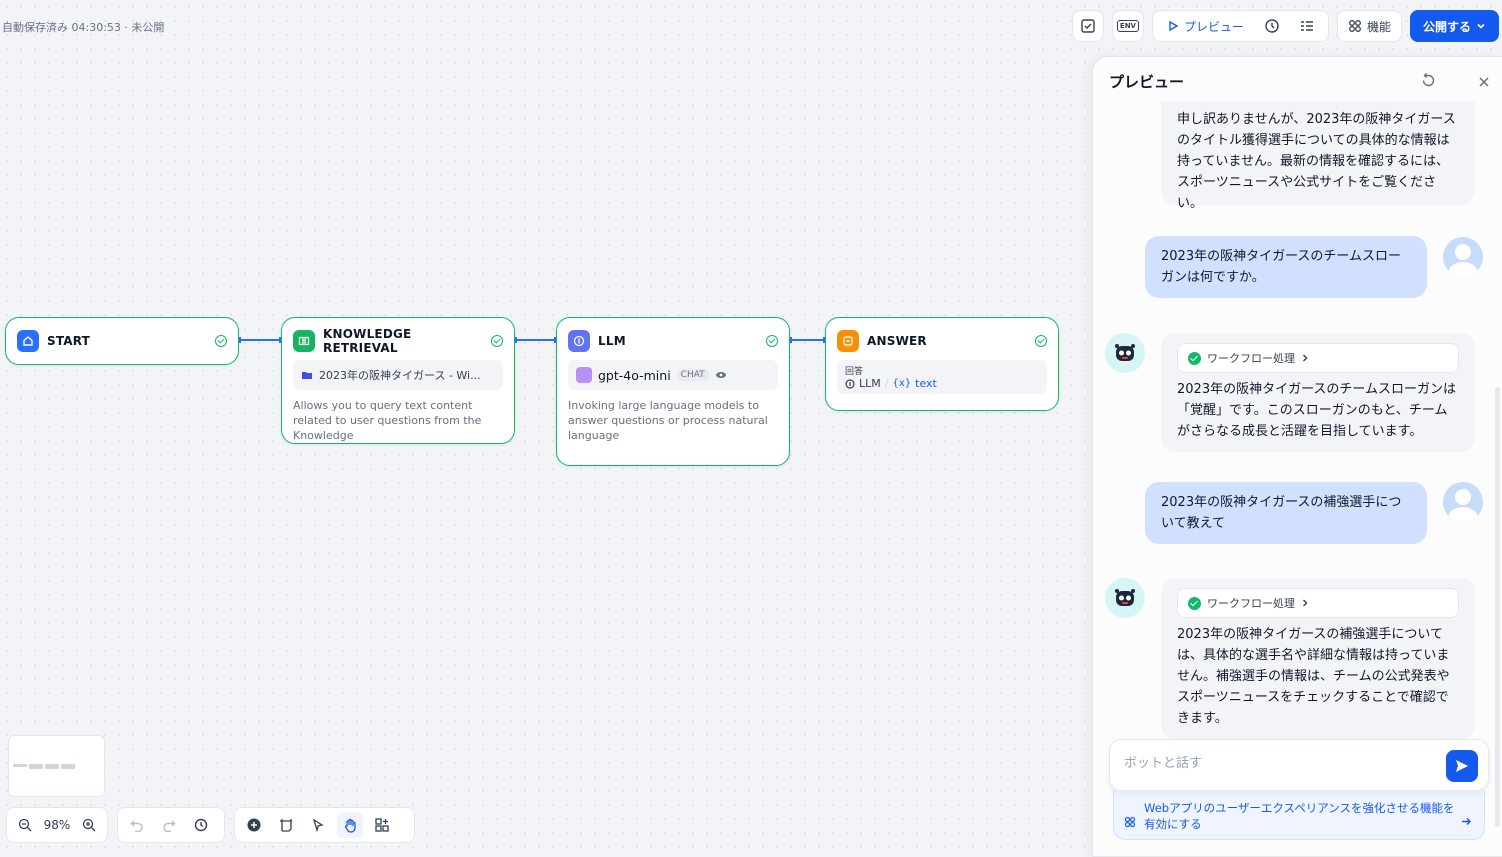  I want to click on zoom-out-button, so click(25, 825).